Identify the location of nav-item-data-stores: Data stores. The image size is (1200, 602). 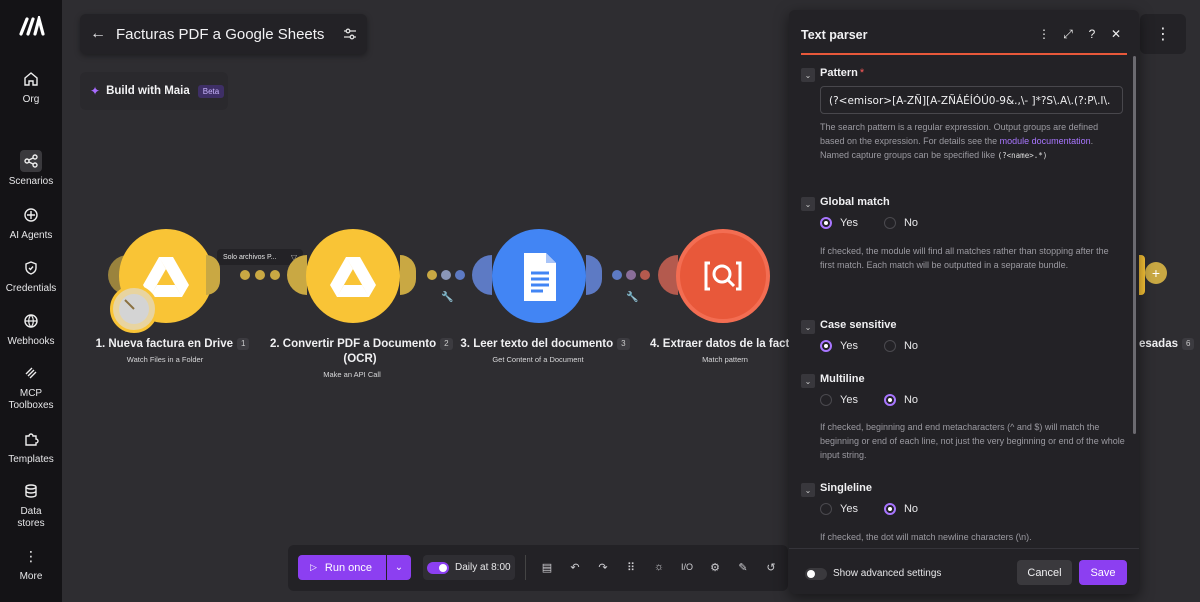
(31, 505).